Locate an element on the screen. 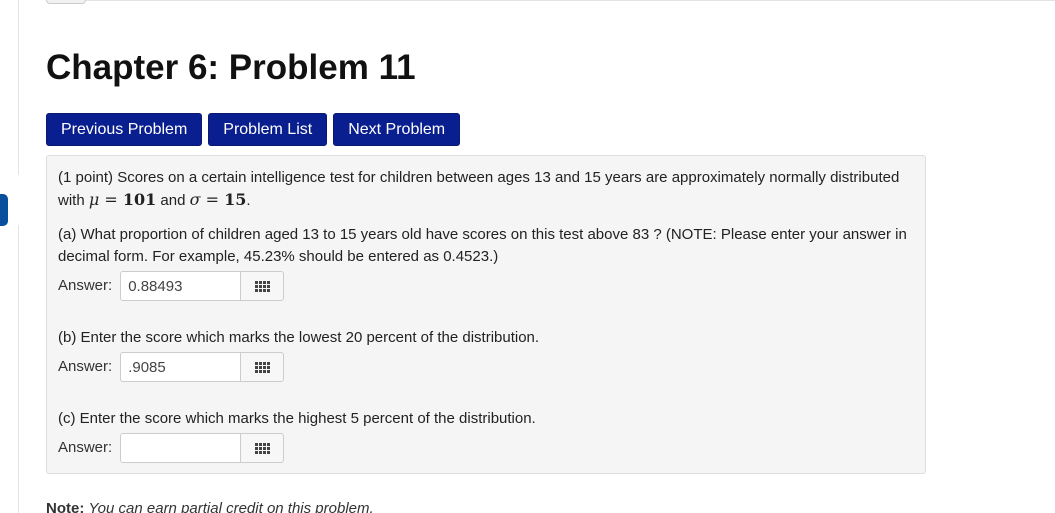 This screenshot has height=513, width=1055. equation-editor-button-c is located at coordinates (262, 448).